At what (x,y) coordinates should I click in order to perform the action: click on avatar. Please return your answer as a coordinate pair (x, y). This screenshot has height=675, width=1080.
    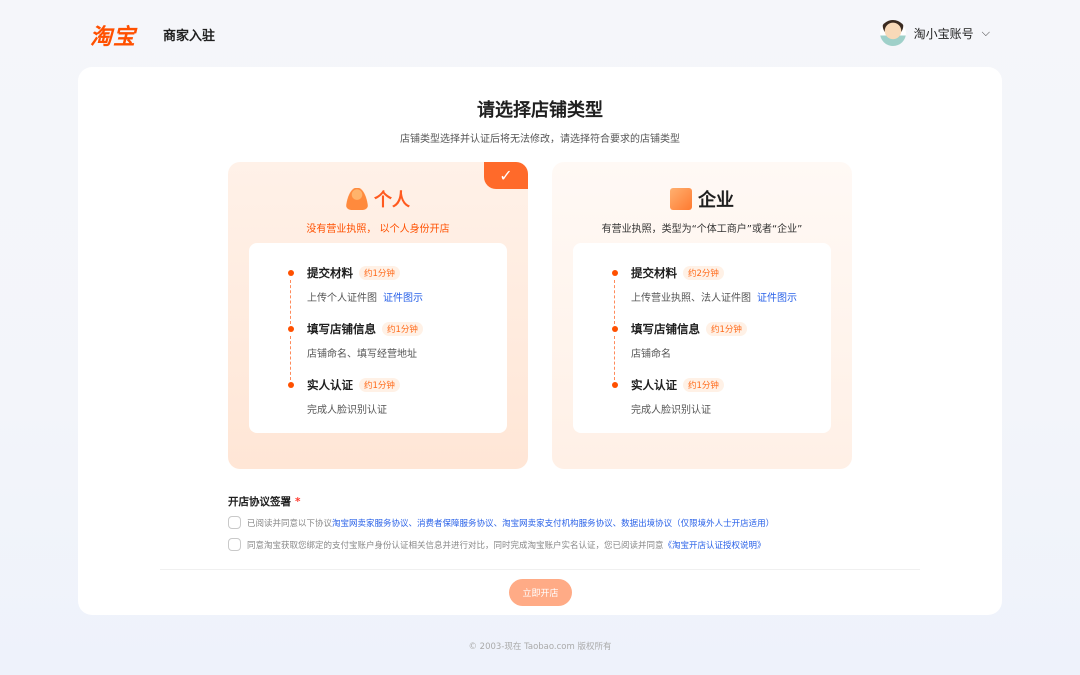
    Looking at the image, I should click on (892, 33).